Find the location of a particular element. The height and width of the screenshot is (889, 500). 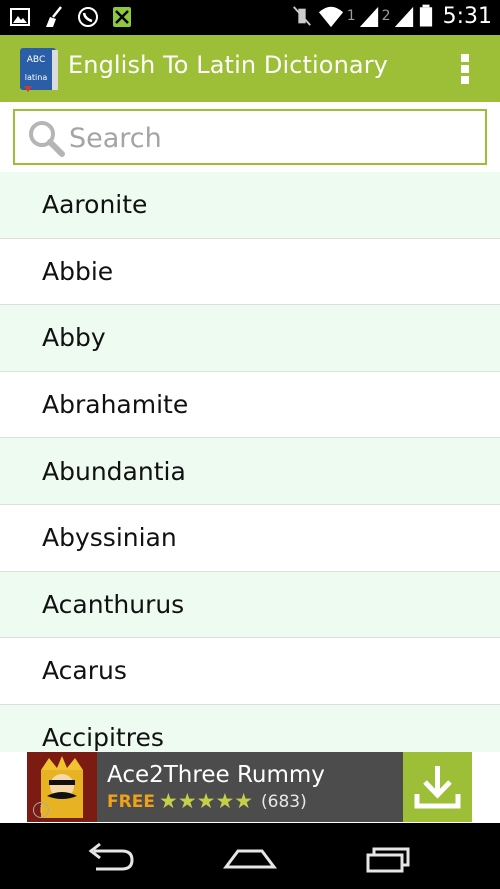

ad-title: Ace2Three Rummy is located at coordinates (216, 775).